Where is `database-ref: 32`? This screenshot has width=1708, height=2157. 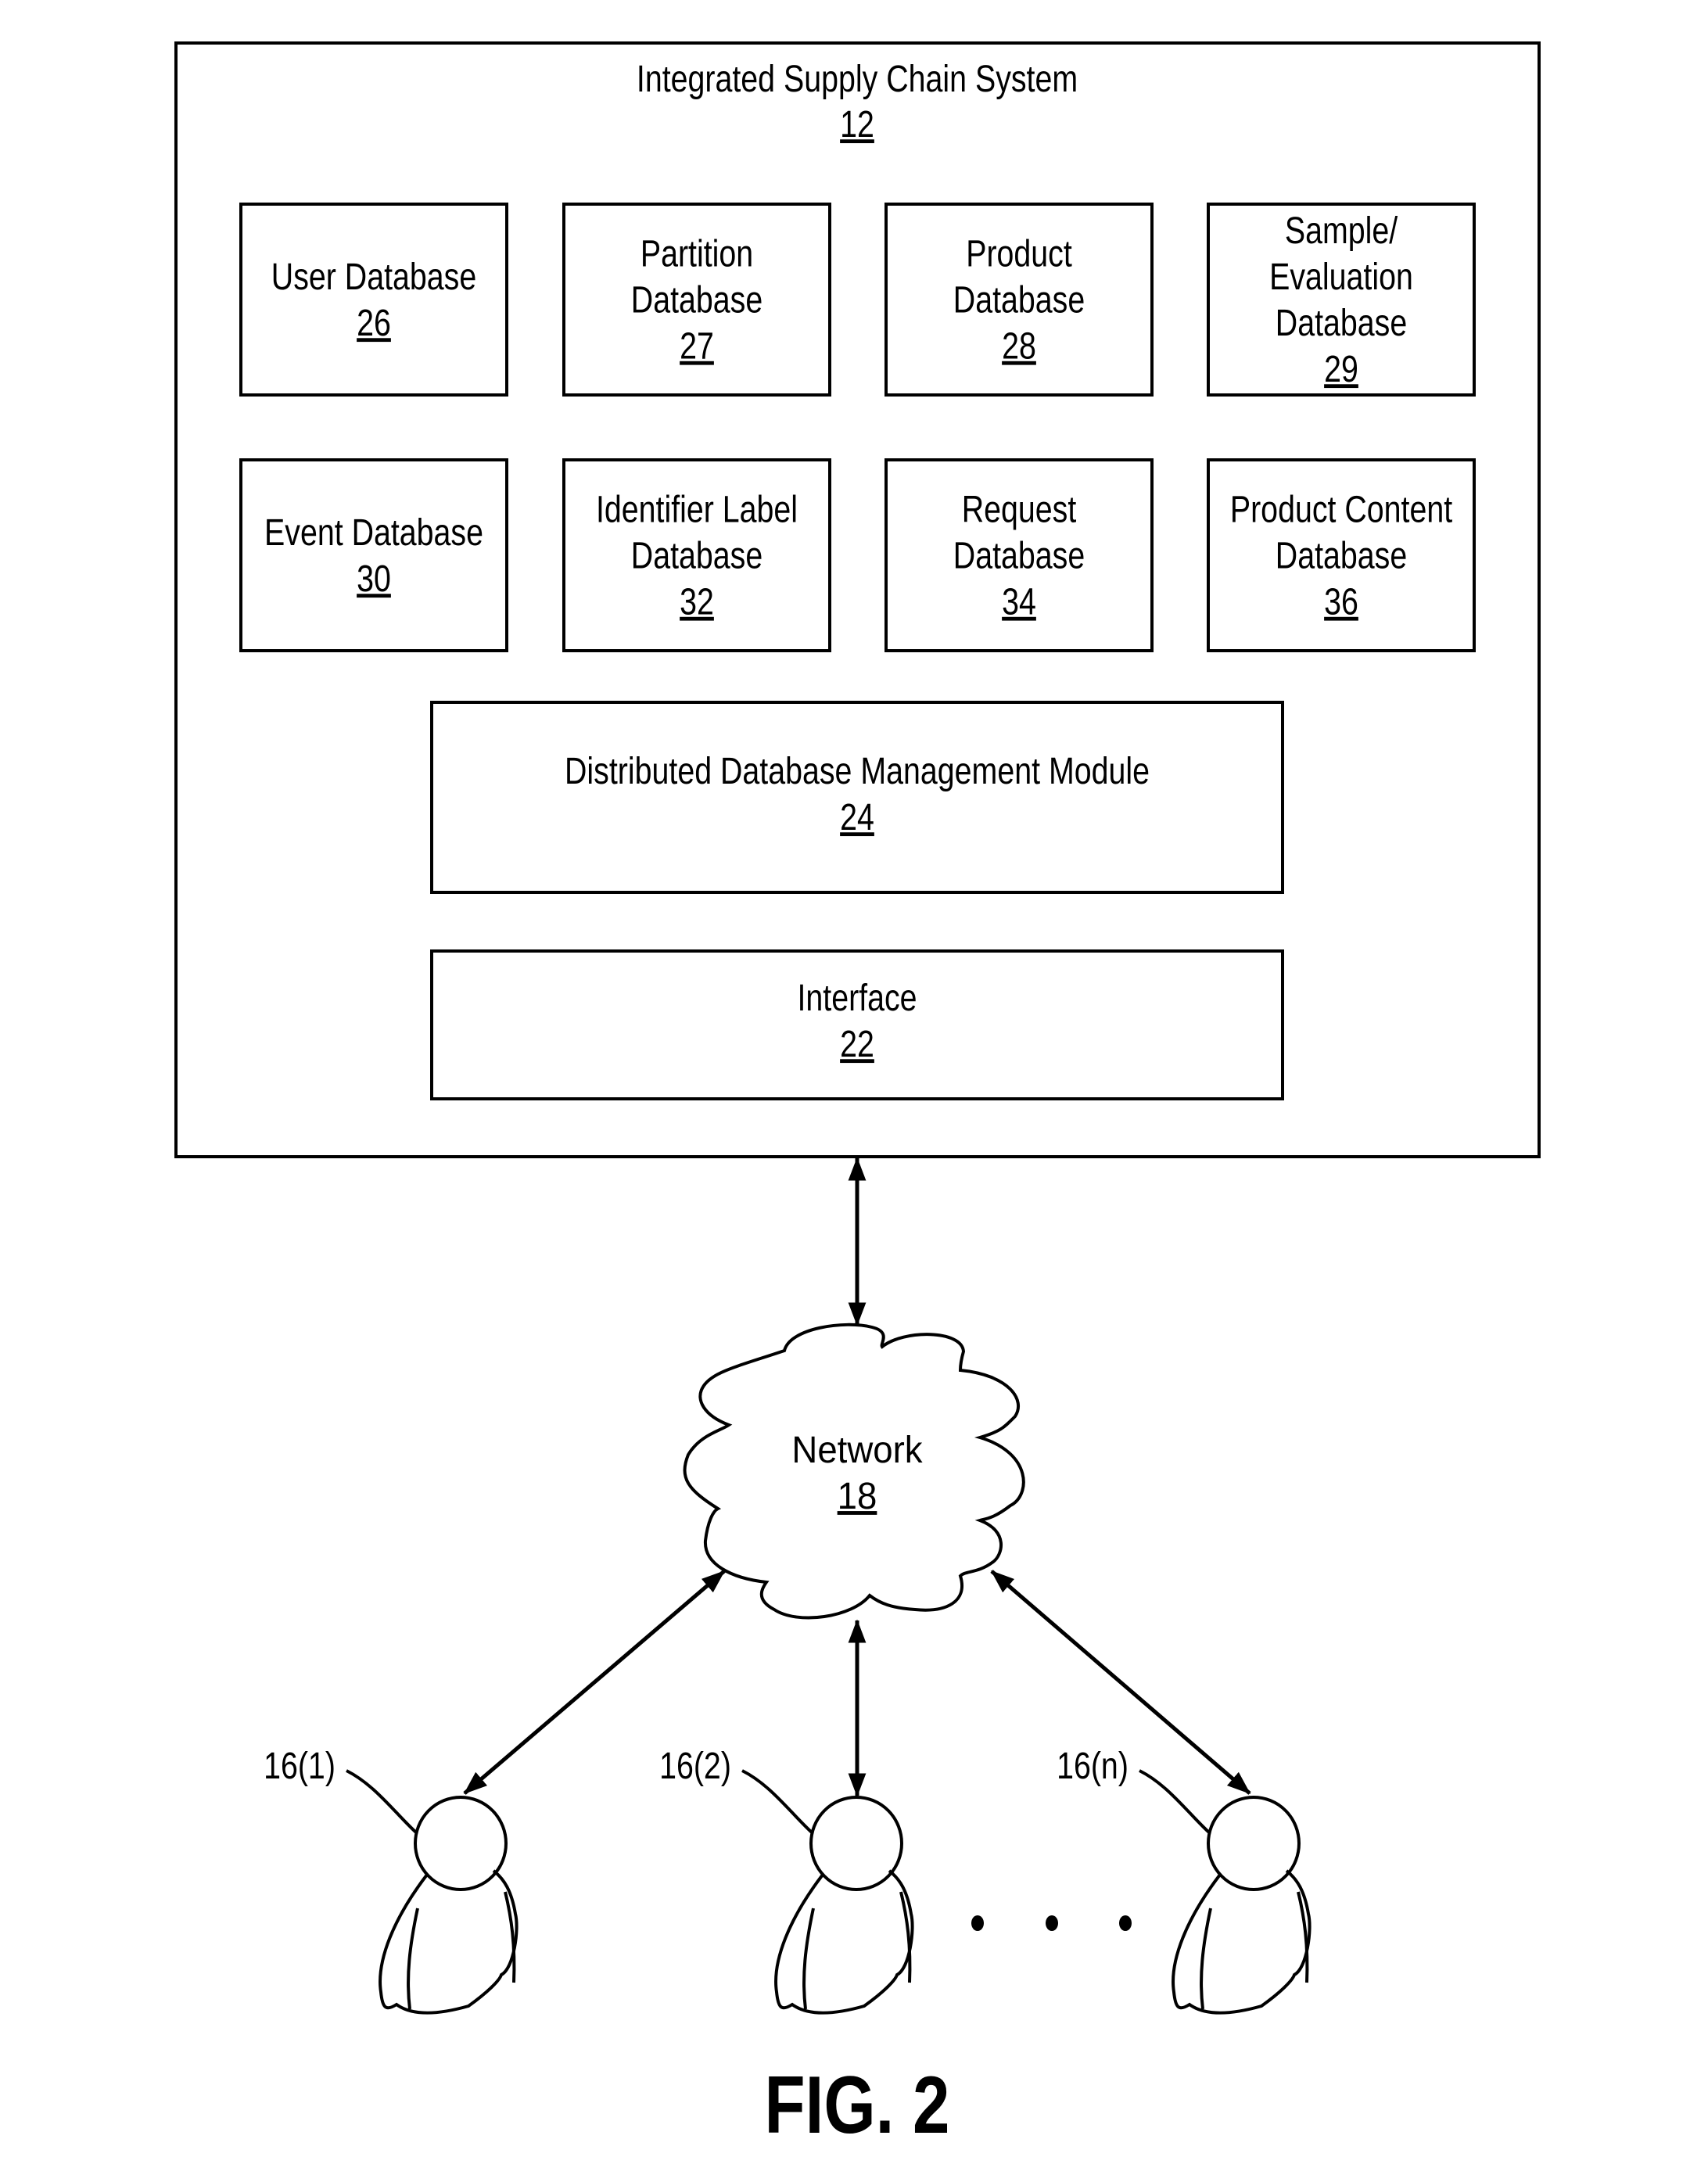
database-ref: 32 is located at coordinates (697, 602).